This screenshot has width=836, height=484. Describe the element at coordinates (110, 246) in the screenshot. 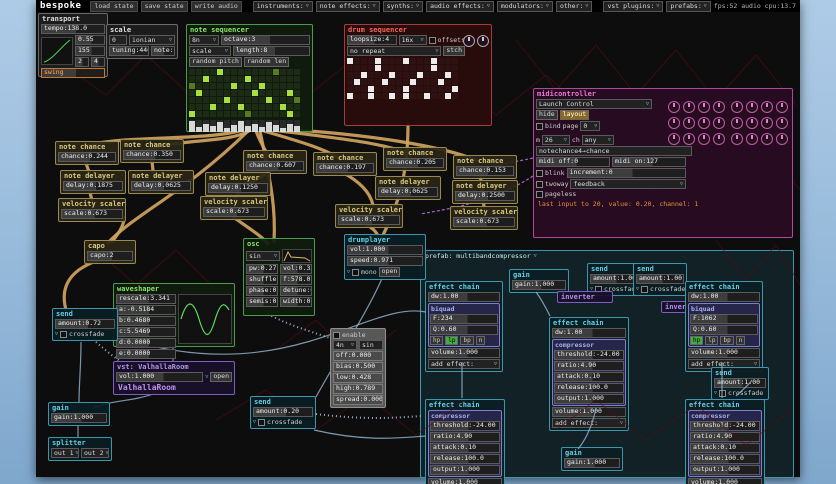

I see `module-title: capo` at that location.